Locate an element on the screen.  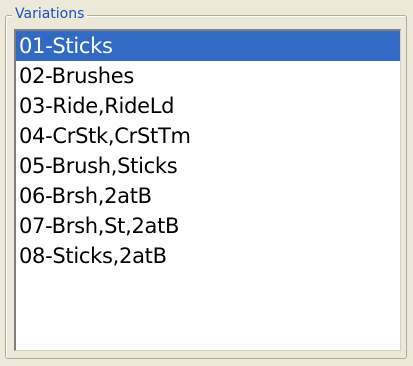
list-item-03: 03-Ride,RideLd is located at coordinates (208, 106).